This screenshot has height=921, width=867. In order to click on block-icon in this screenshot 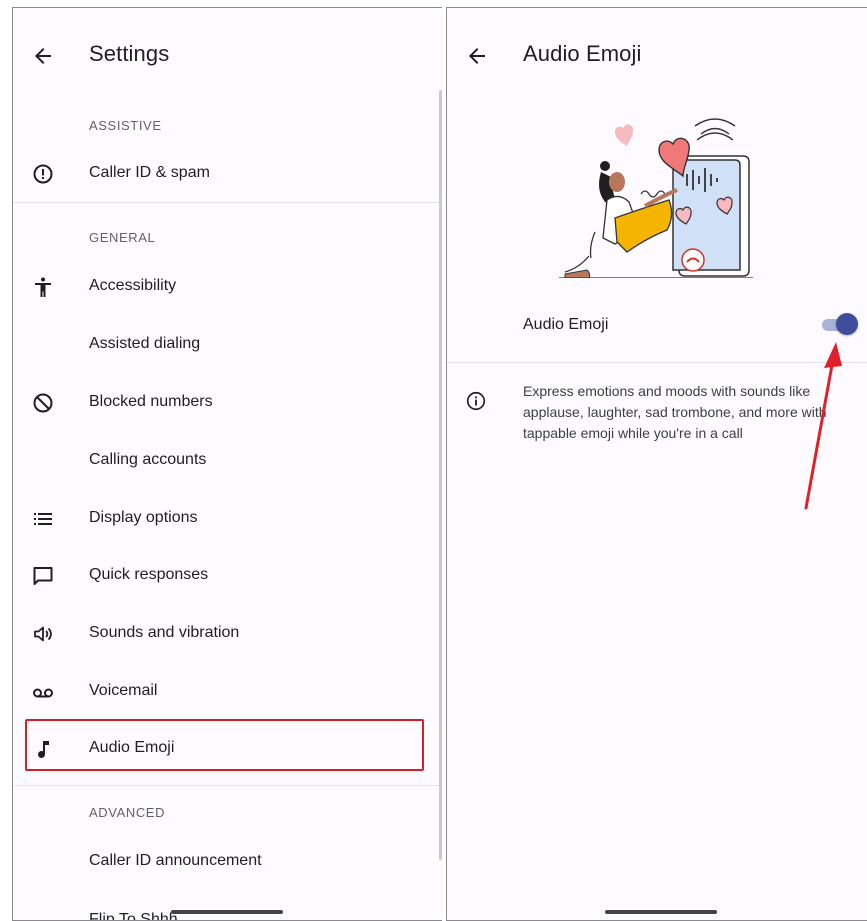, I will do `click(43, 403)`.